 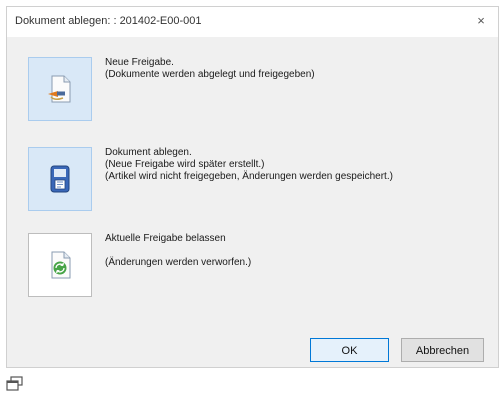 What do you see at coordinates (139, 62) in the screenshot?
I see `option-line: Neue Freigabe.` at bounding box center [139, 62].